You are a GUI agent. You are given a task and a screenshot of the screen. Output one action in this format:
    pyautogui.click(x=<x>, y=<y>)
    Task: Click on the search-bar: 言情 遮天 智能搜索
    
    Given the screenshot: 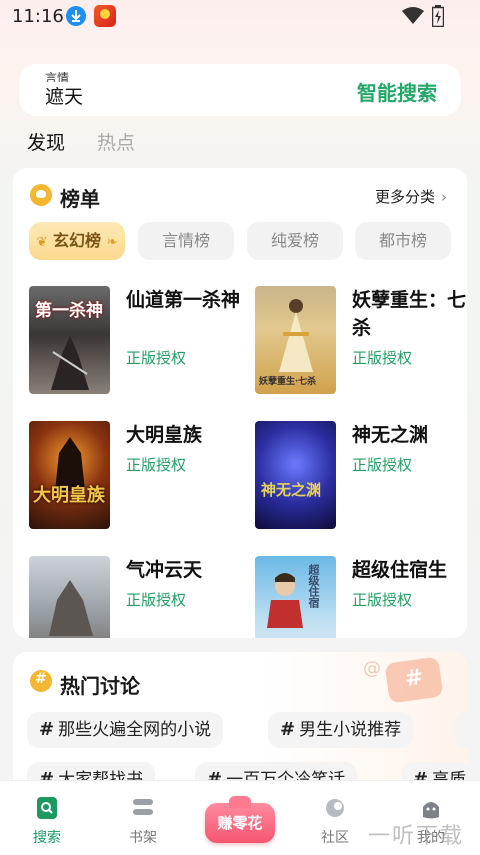 What is the action you would take?
    pyautogui.click(x=240, y=90)
    